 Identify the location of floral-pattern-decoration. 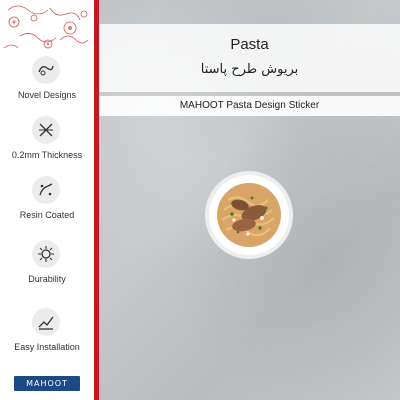
(47, 29).